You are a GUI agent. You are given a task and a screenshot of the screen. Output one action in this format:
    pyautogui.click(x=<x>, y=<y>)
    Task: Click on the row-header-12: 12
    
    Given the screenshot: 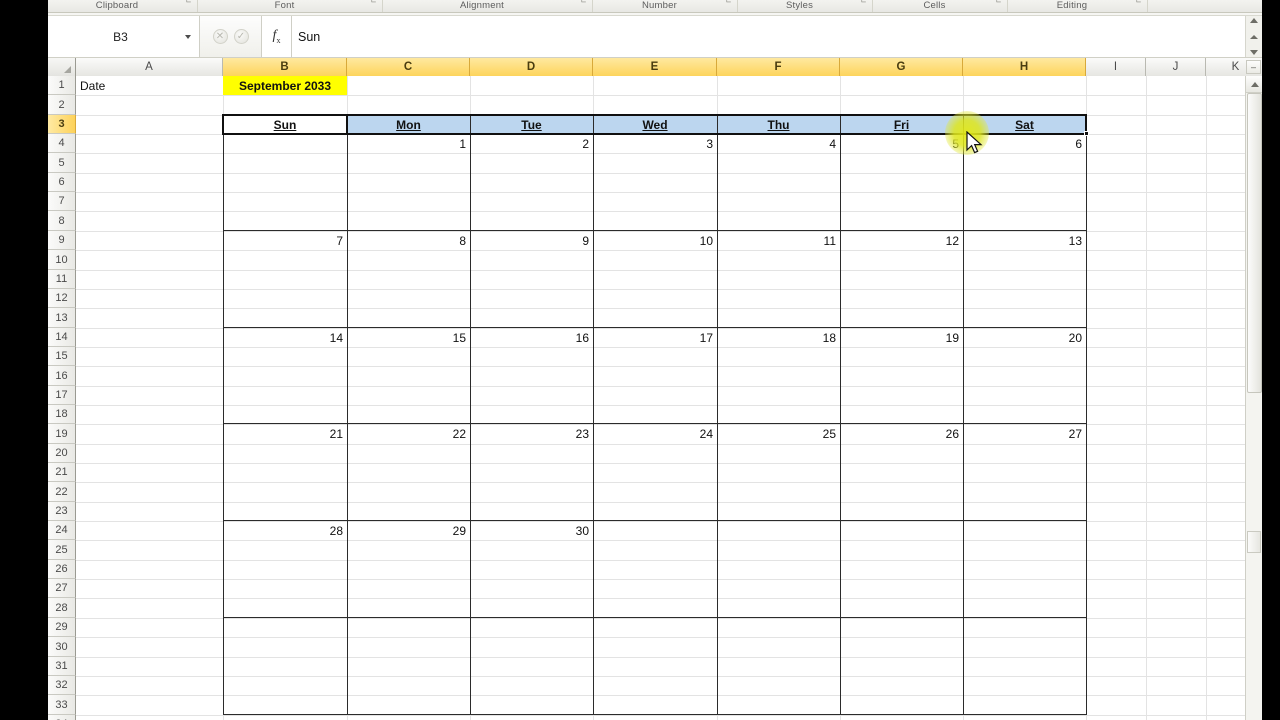 What is the action you would take?
    pyautogui.click(x=62, y=298)
    